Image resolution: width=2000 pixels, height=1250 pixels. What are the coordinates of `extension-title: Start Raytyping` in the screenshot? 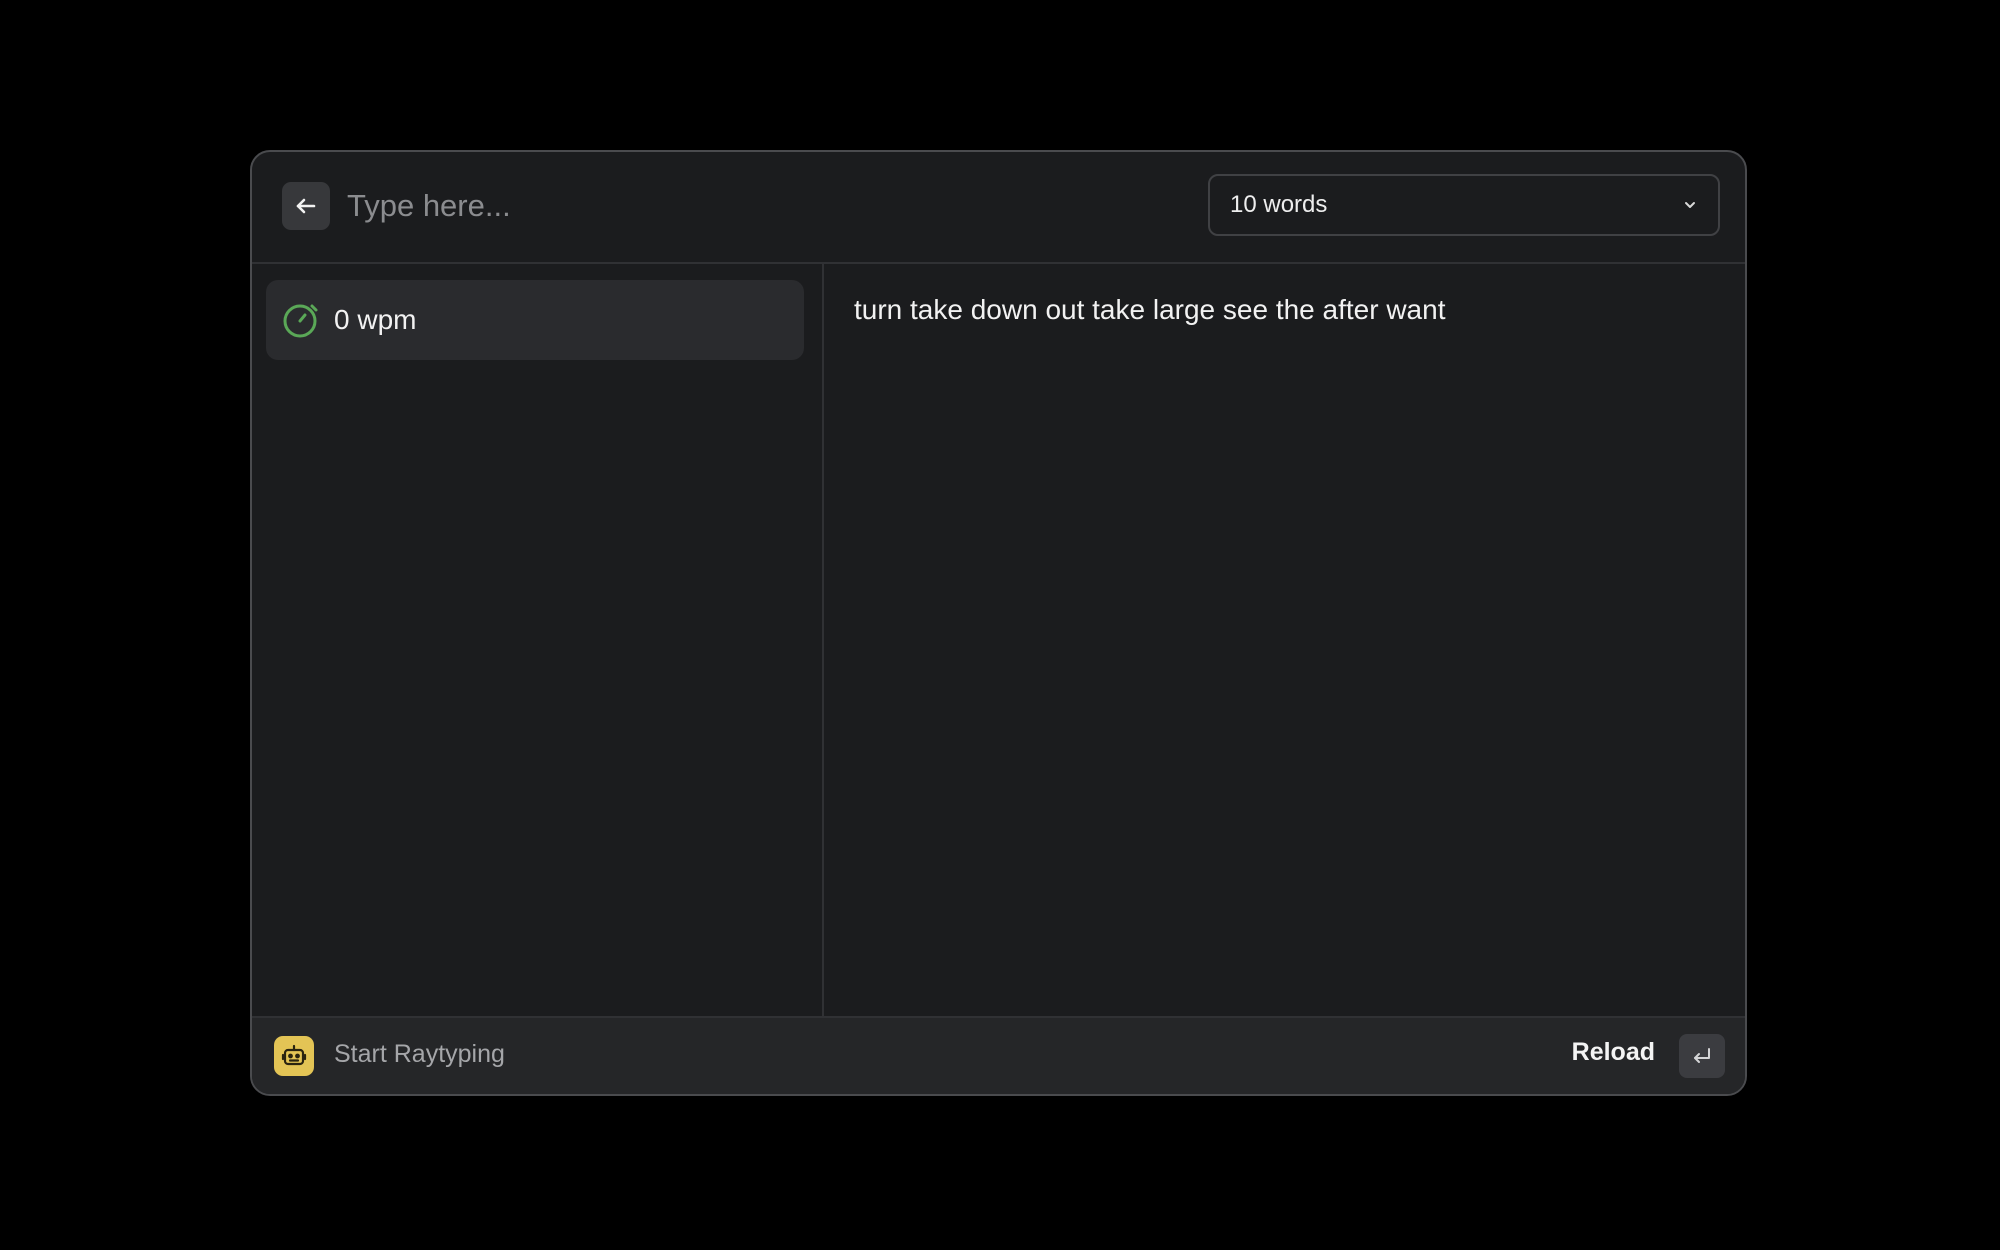 It's located at (419, 1054).